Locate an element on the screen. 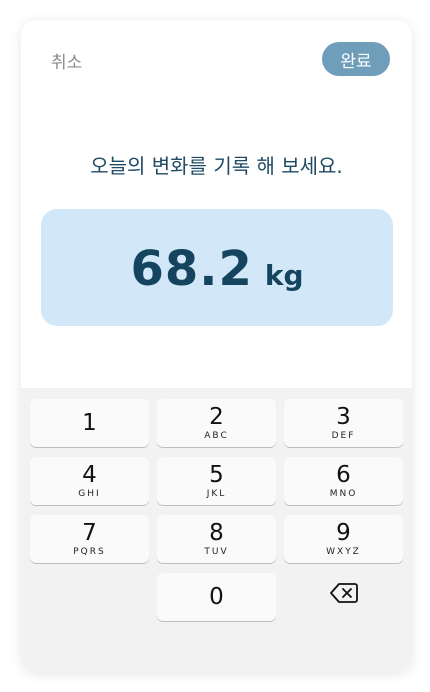  key-letters: DEF is located at coordinates (343, 436).